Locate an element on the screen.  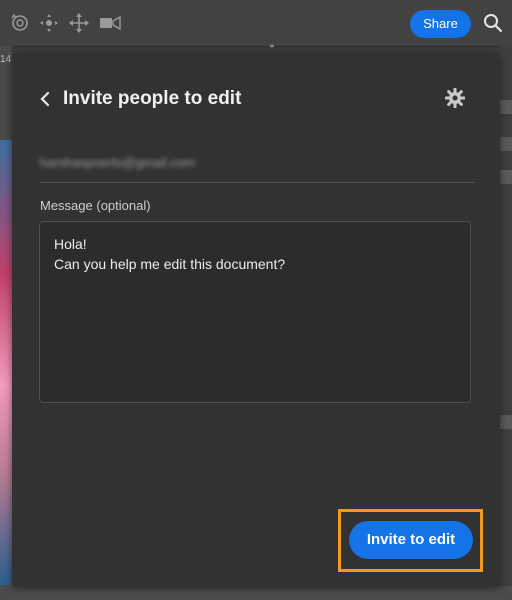
canvas-photo-edge is located at coordinates (6, 362).